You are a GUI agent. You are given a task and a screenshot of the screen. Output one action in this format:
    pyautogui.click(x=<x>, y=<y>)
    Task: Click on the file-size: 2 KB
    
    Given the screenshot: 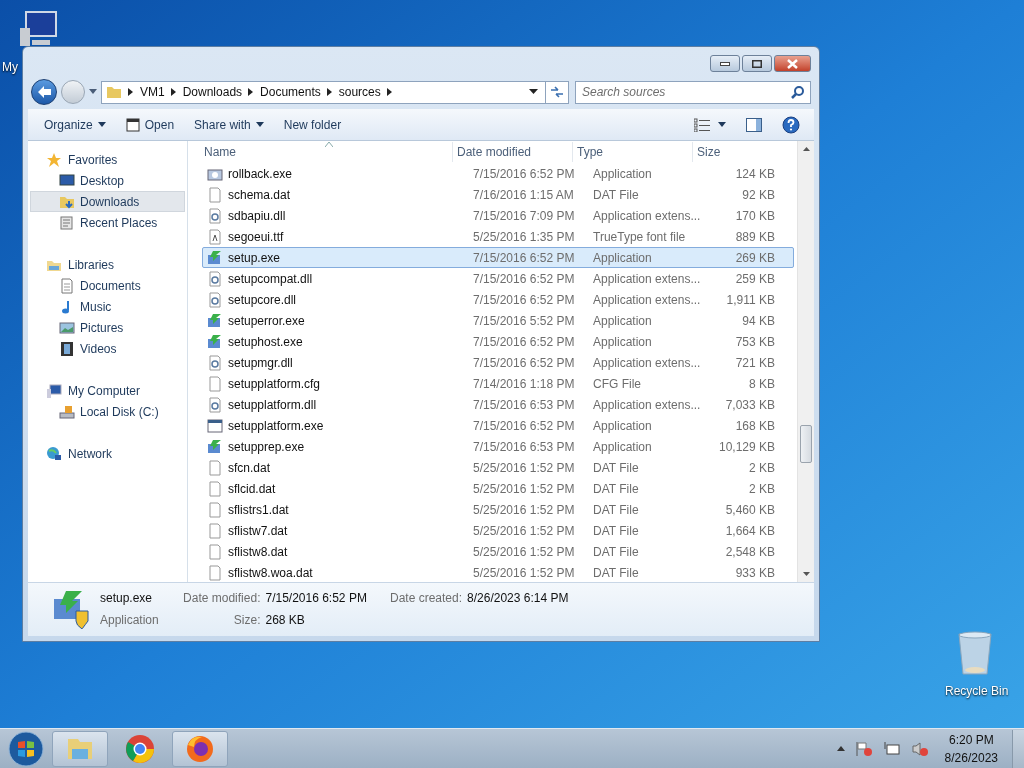 What is the action you would take?
    pyautogui.click(x=762, y=468)
    